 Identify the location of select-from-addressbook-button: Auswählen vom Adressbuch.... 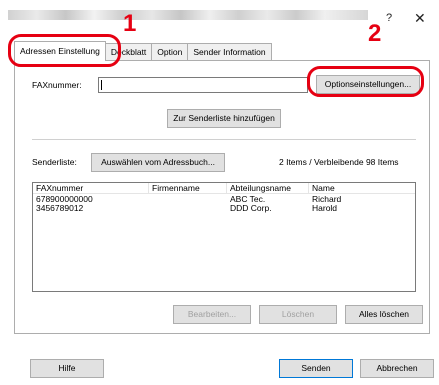
(158, 162).